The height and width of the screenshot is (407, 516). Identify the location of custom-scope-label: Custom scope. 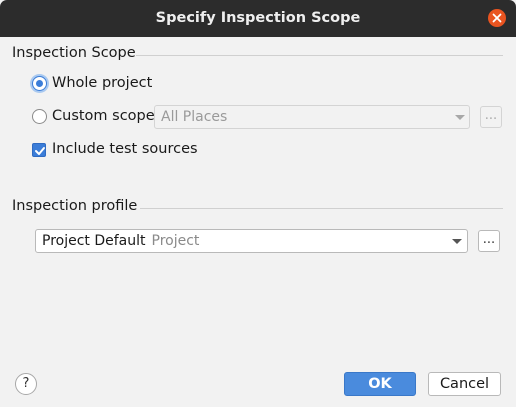
(103, 116).